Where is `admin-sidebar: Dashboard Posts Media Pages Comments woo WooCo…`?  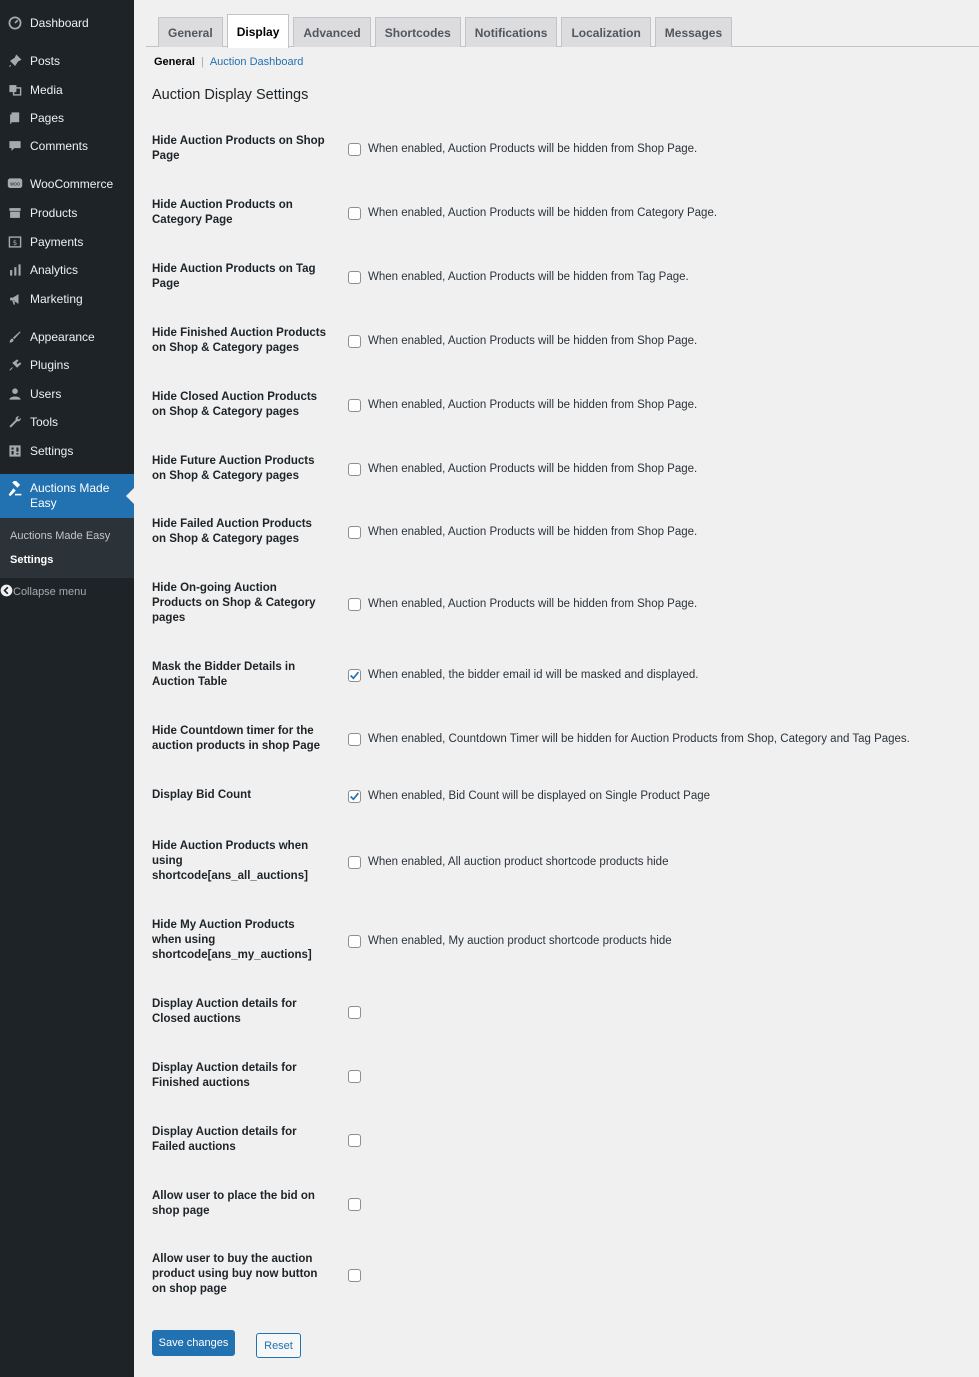 admin-sidebar: Dashboard Posts Media Pages Comments woo WooCo… is located at coordinates (67, 688).